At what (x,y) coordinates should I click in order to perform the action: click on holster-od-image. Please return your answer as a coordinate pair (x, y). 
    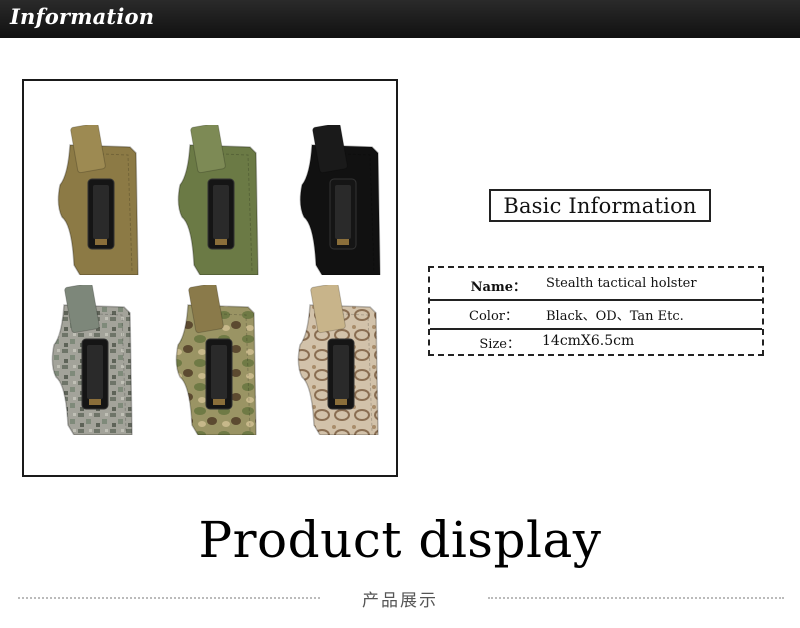
    Looking at the image, I should click on (218, 200).